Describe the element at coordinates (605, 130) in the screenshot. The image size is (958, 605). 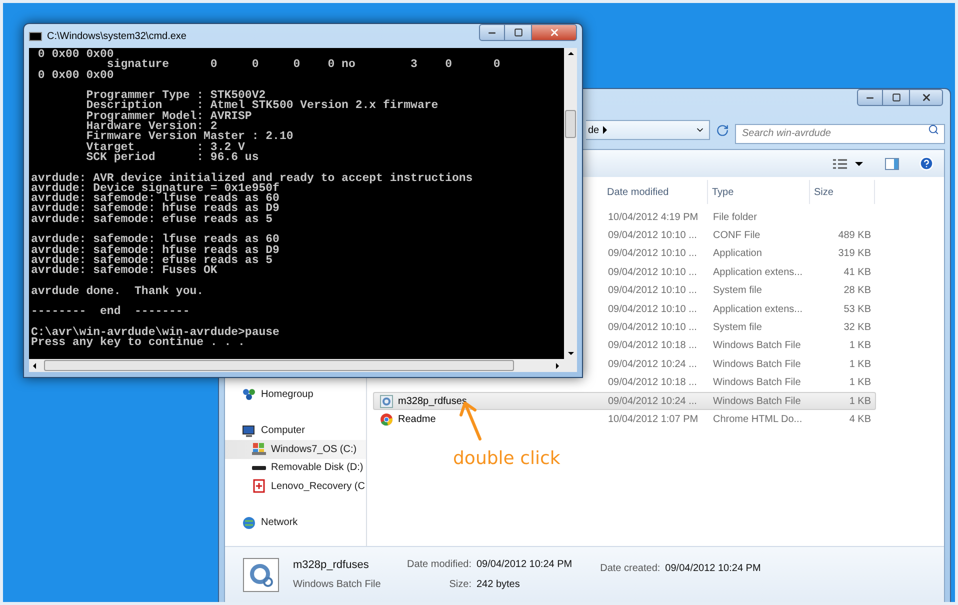
I see `breadcrumb-arrow-icon` at that location.